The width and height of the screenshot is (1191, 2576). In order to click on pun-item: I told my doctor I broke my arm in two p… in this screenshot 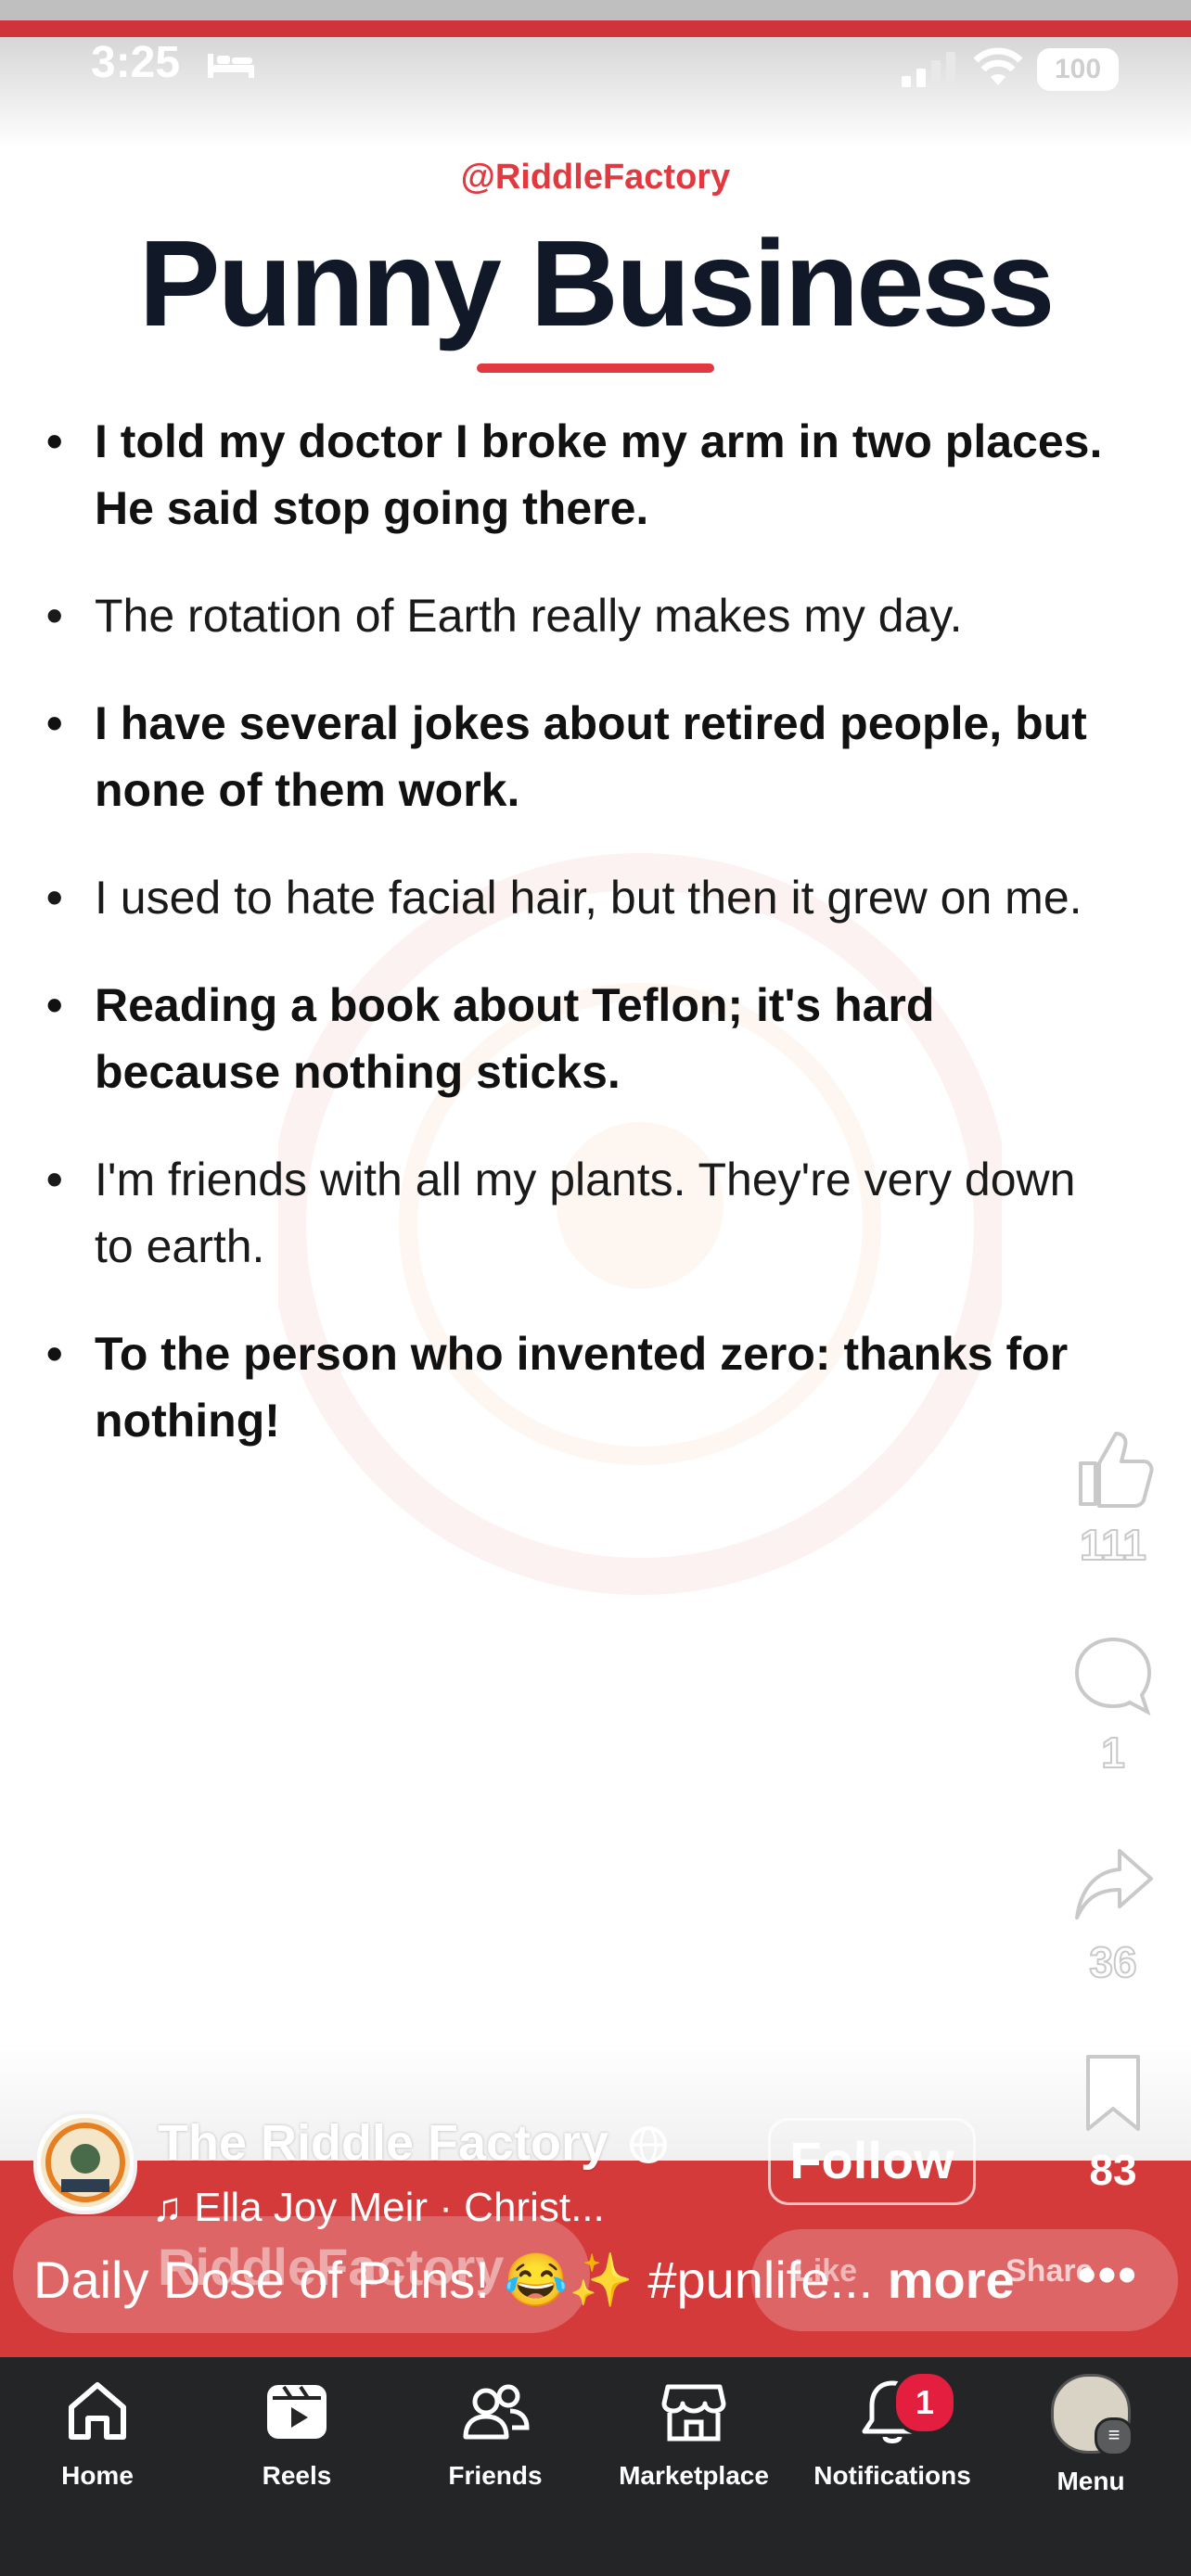, I will do `click(584, 475)`.